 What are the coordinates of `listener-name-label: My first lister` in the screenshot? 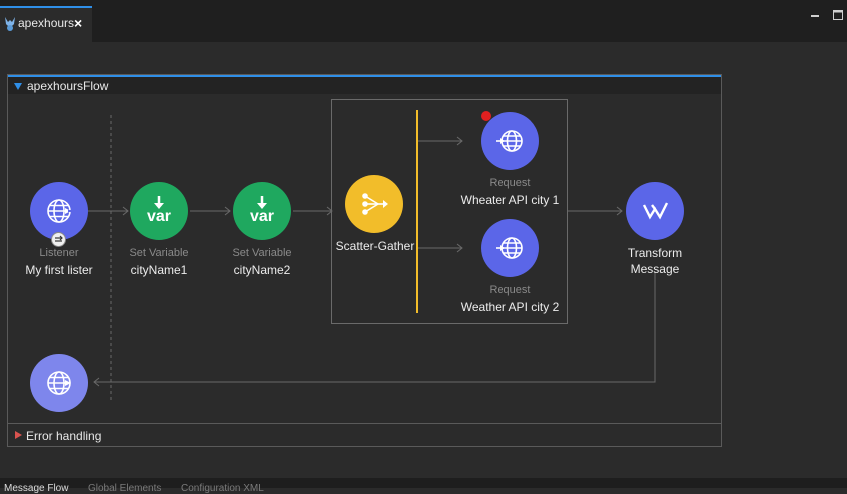 It's located at (59, 270).